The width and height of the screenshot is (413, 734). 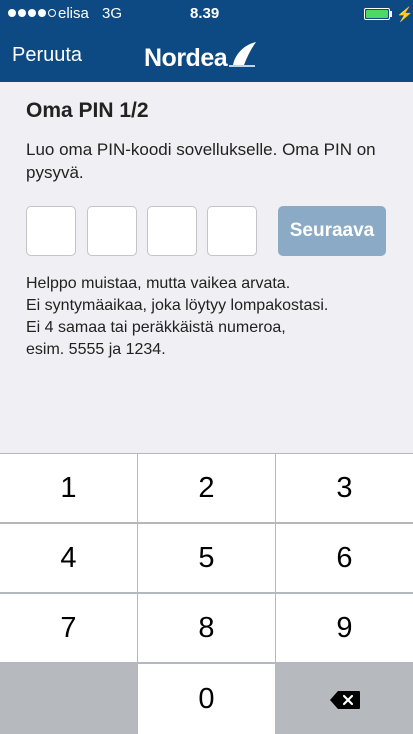 What do you see at coordinates (404, 14) in the screenshot?
I see `charging-bolt-icon: ⚡` at bounding box center [404, 14].